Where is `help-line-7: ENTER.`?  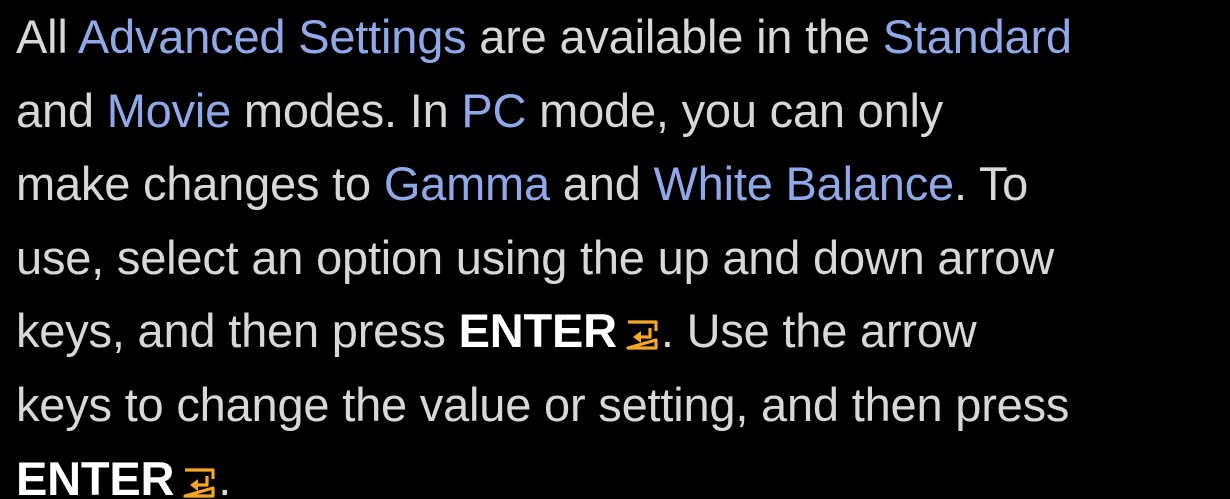 help-line-7: ENTER. is located at coordinates (623, 470).